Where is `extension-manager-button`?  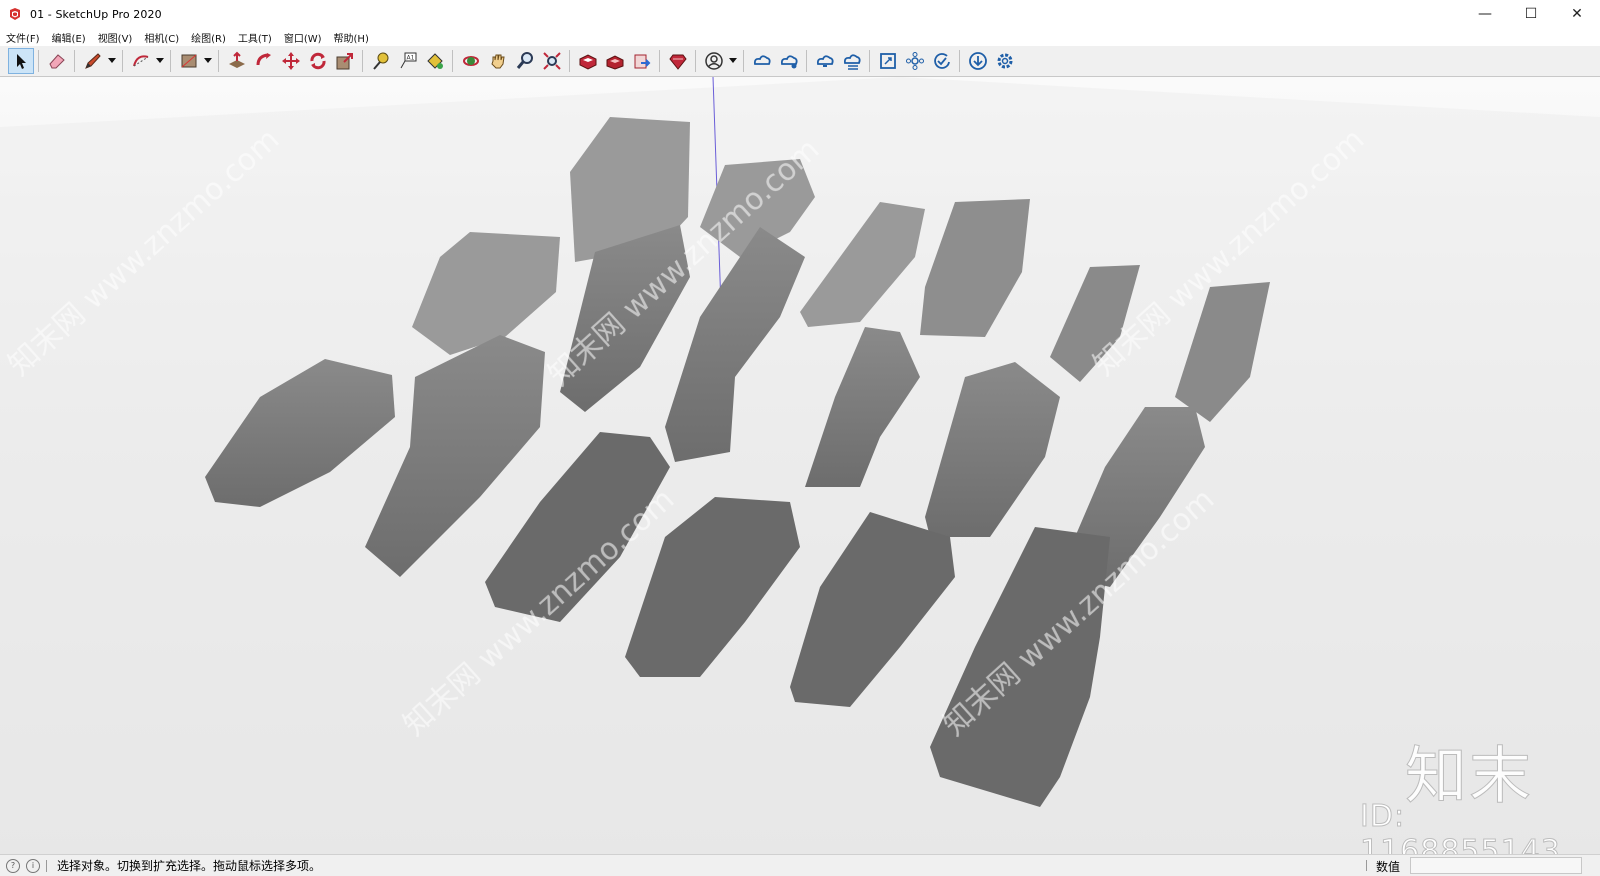 extension-manager-button is located at coordinates (678, 61).